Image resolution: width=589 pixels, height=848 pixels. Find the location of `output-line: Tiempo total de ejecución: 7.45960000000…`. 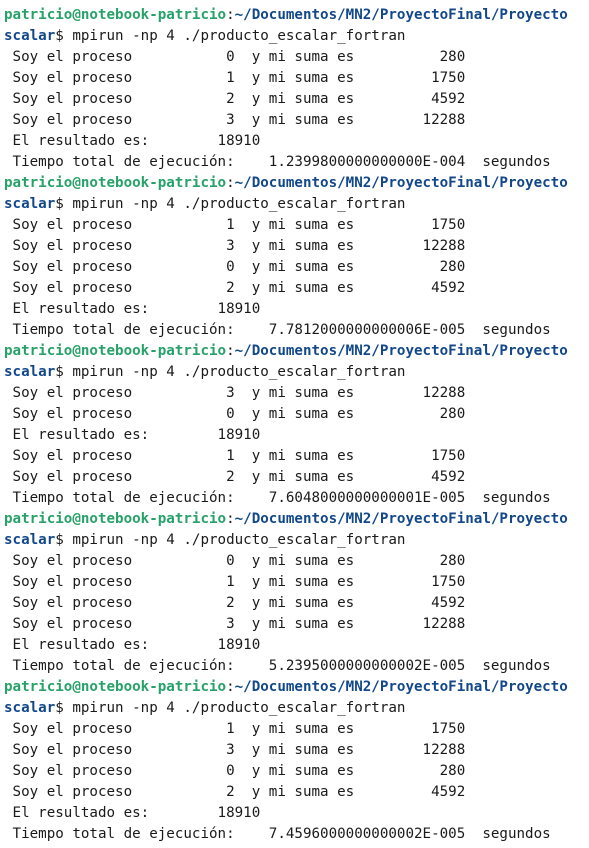

output-line: Tiempo total de ejecución: 7.45960000000… is located at coordinates (277, 834).